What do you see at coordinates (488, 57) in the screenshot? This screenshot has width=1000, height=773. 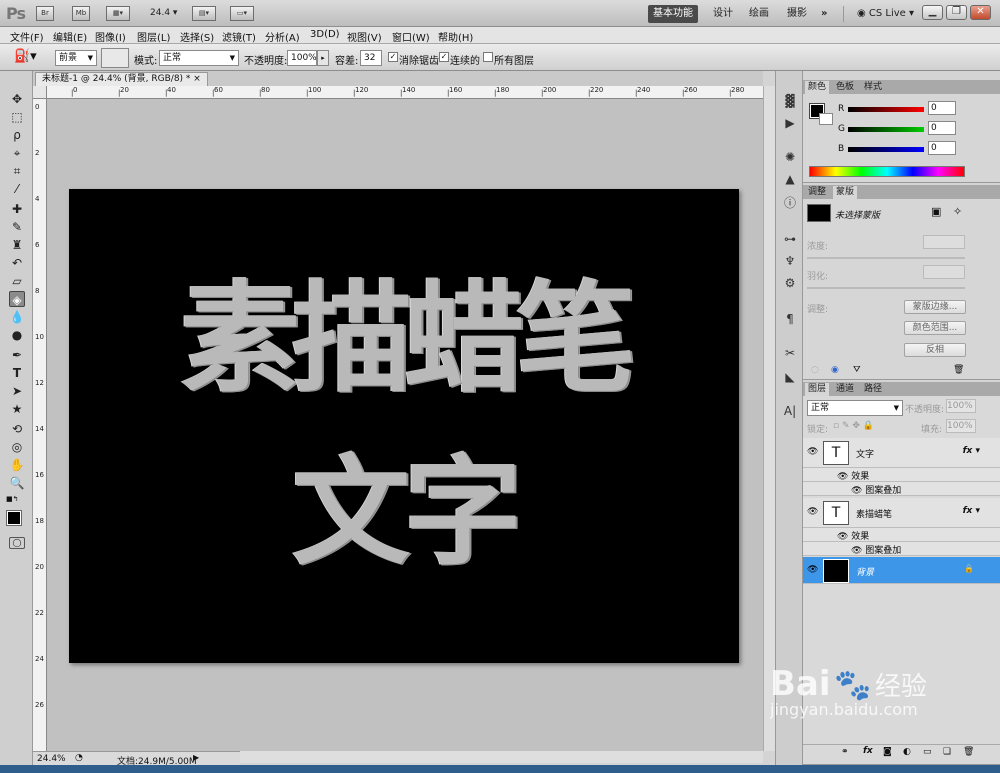 I see `all-layers-checkbox` at bounding box center [488, 57].